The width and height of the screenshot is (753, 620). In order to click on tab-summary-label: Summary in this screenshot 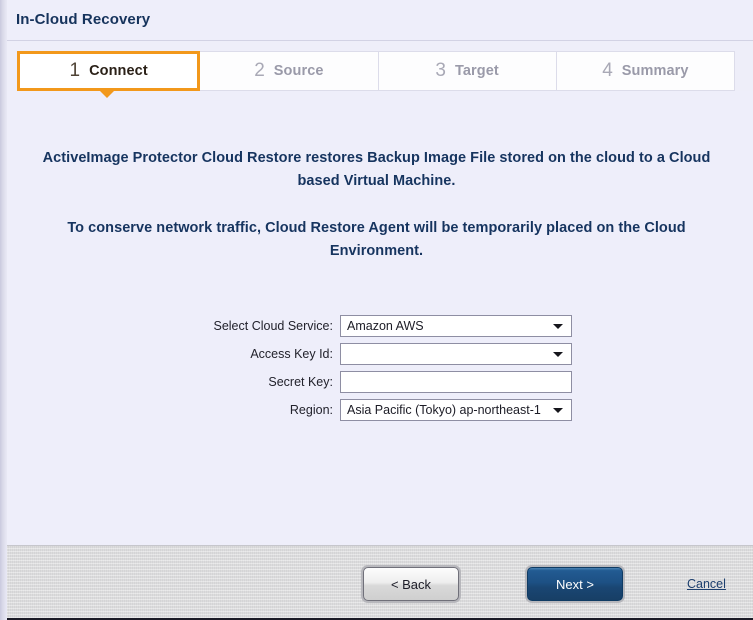, I will do `click(655, 71)`.